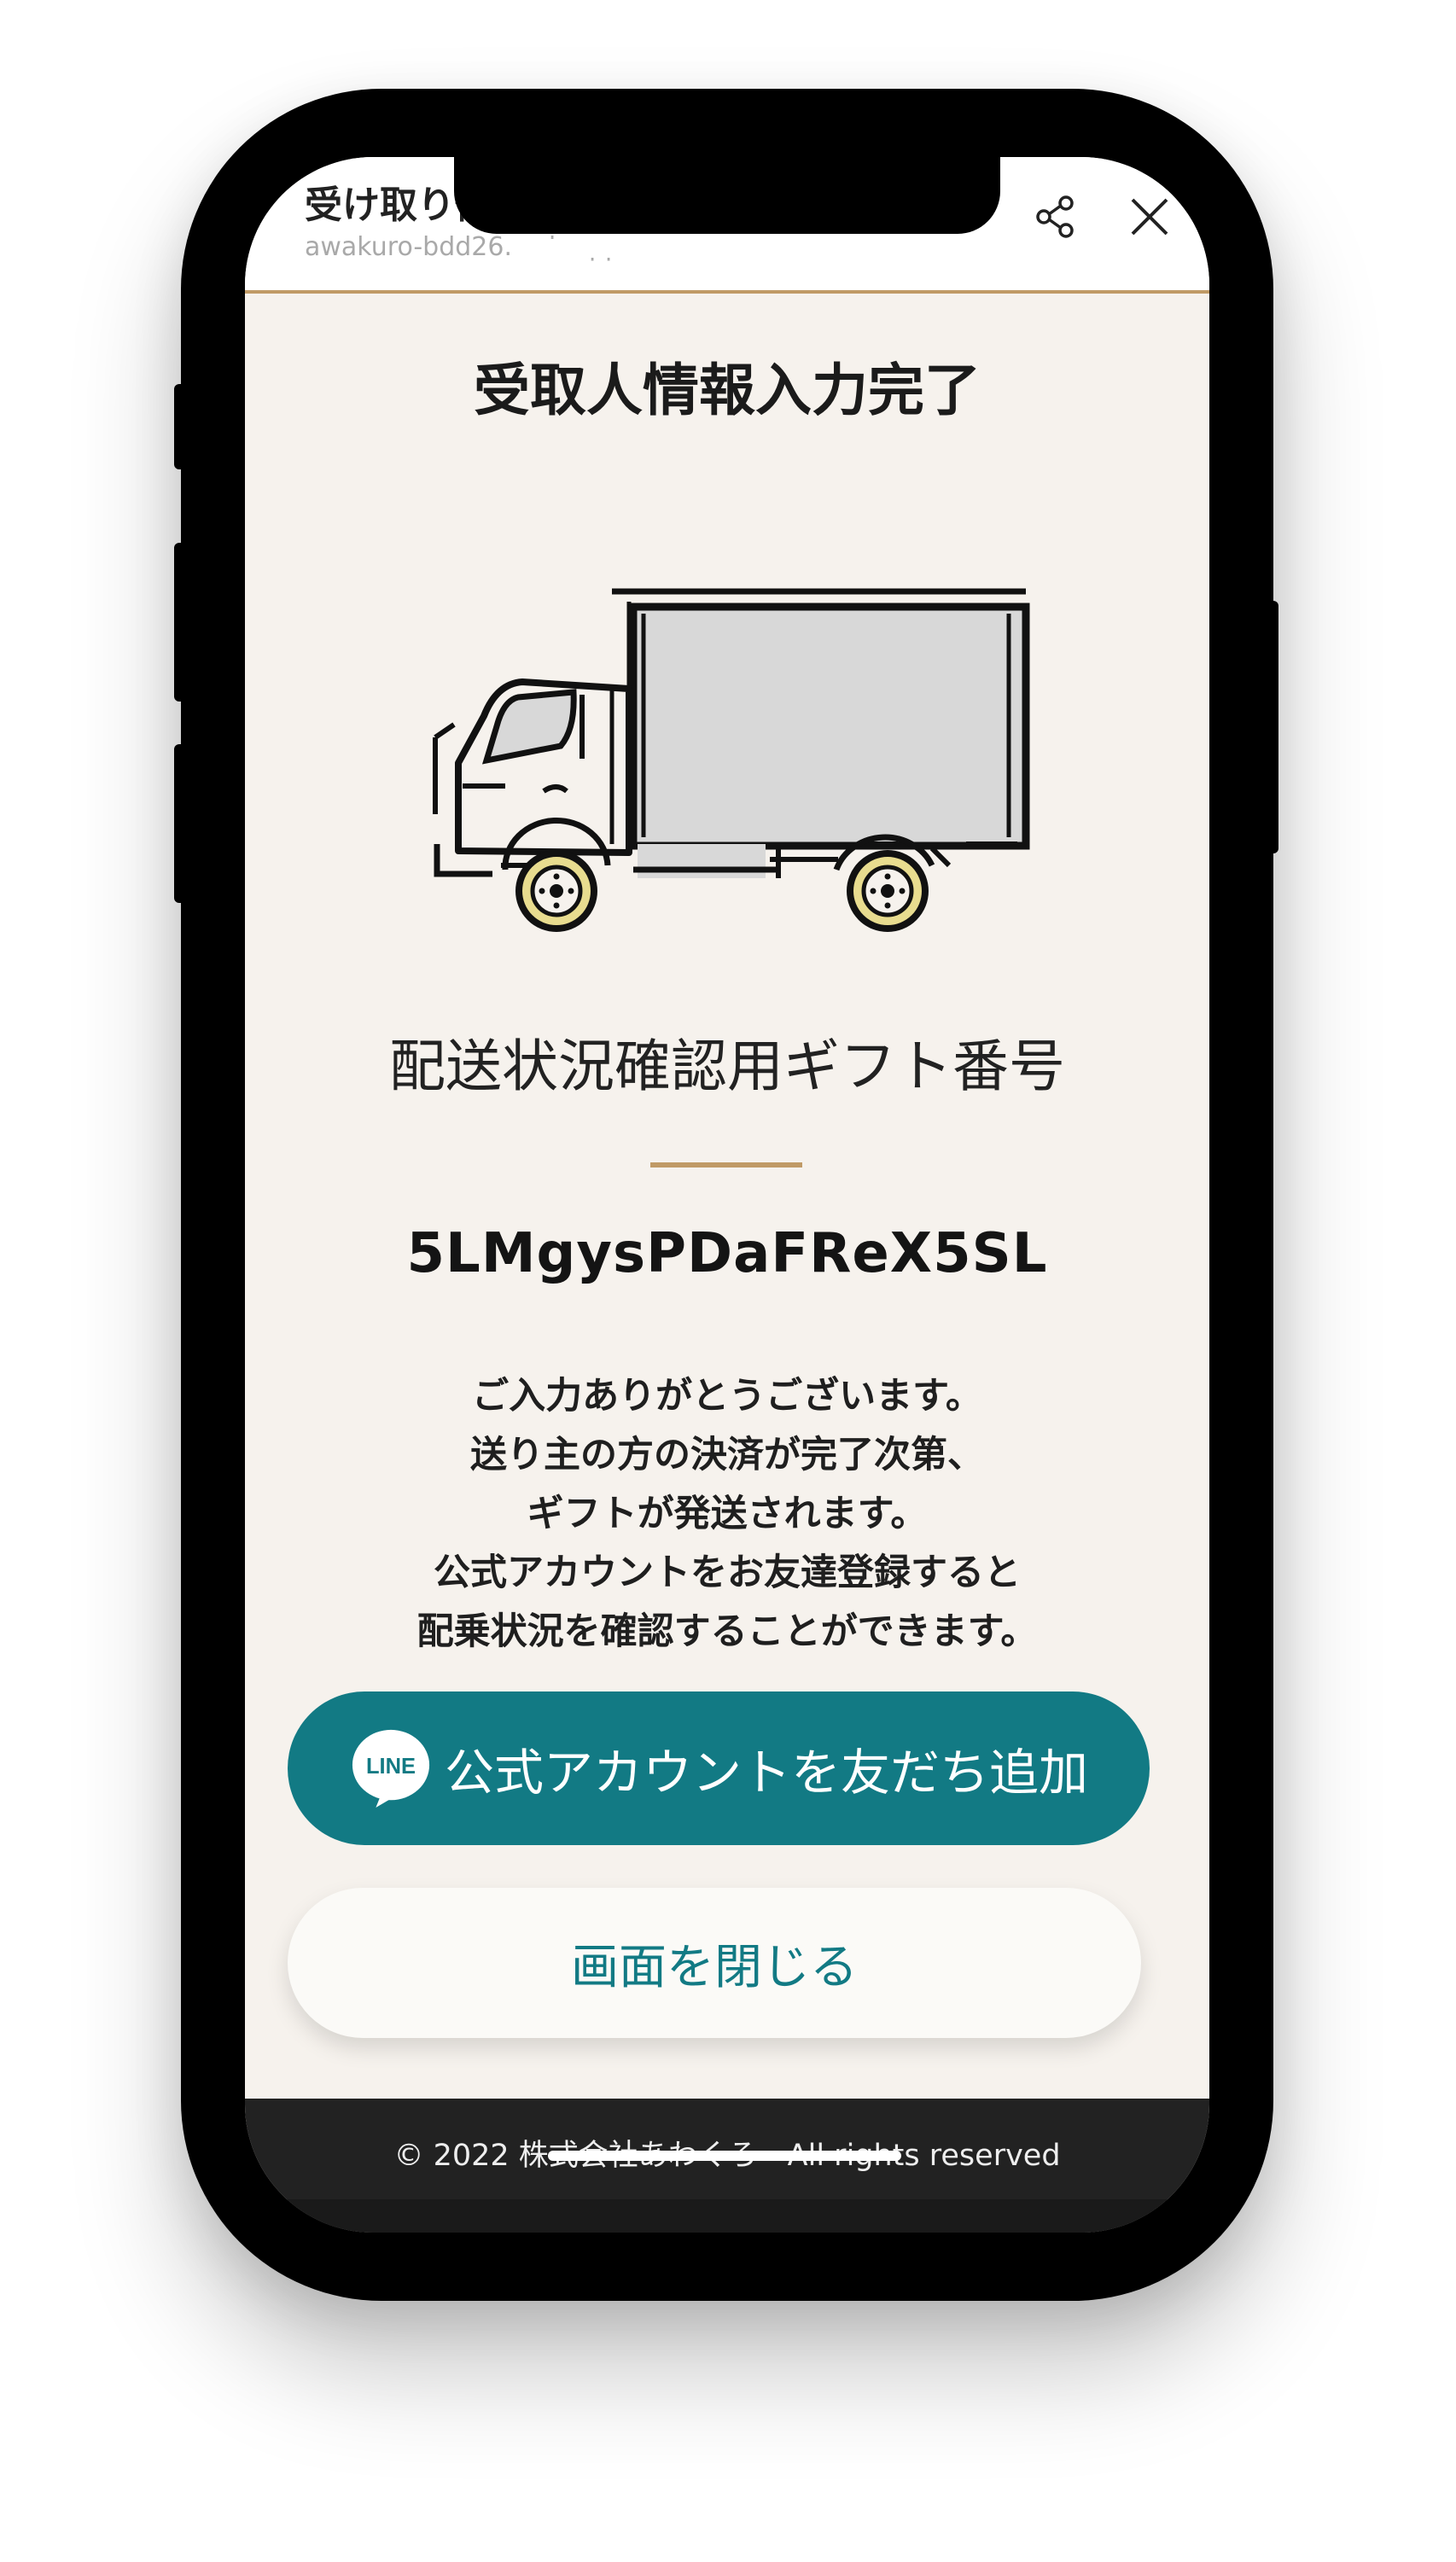 The height and width of the screenshot is (2562, 1456). Describe the element at coordinates (727, 1631) in the screenshot. I see `message-line: 配乗状況を確認することができます。` at that location.